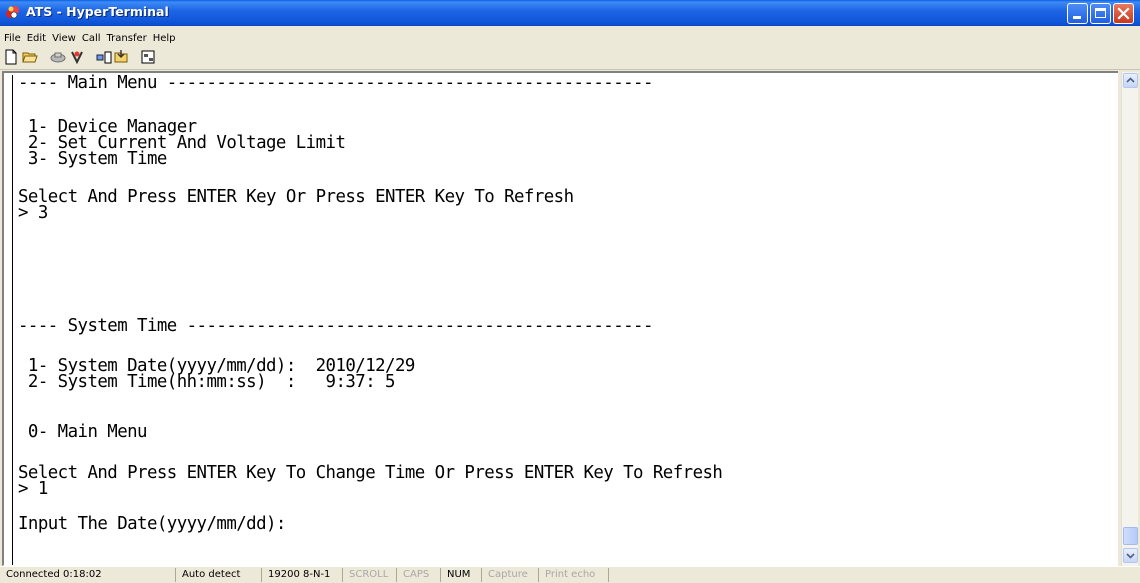  What do you see at coordinates (11, 57) in the screenshot?
I see `new-icon` at bounding box center [11, 57].